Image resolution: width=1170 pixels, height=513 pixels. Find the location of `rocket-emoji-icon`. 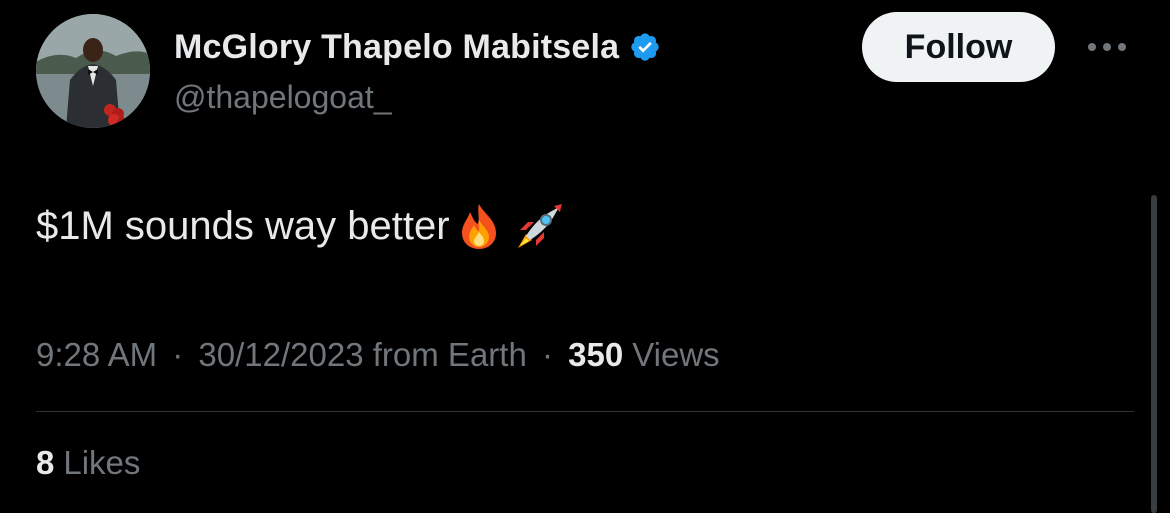

rocket-emoji-icon is located at coordinates (540, 226).